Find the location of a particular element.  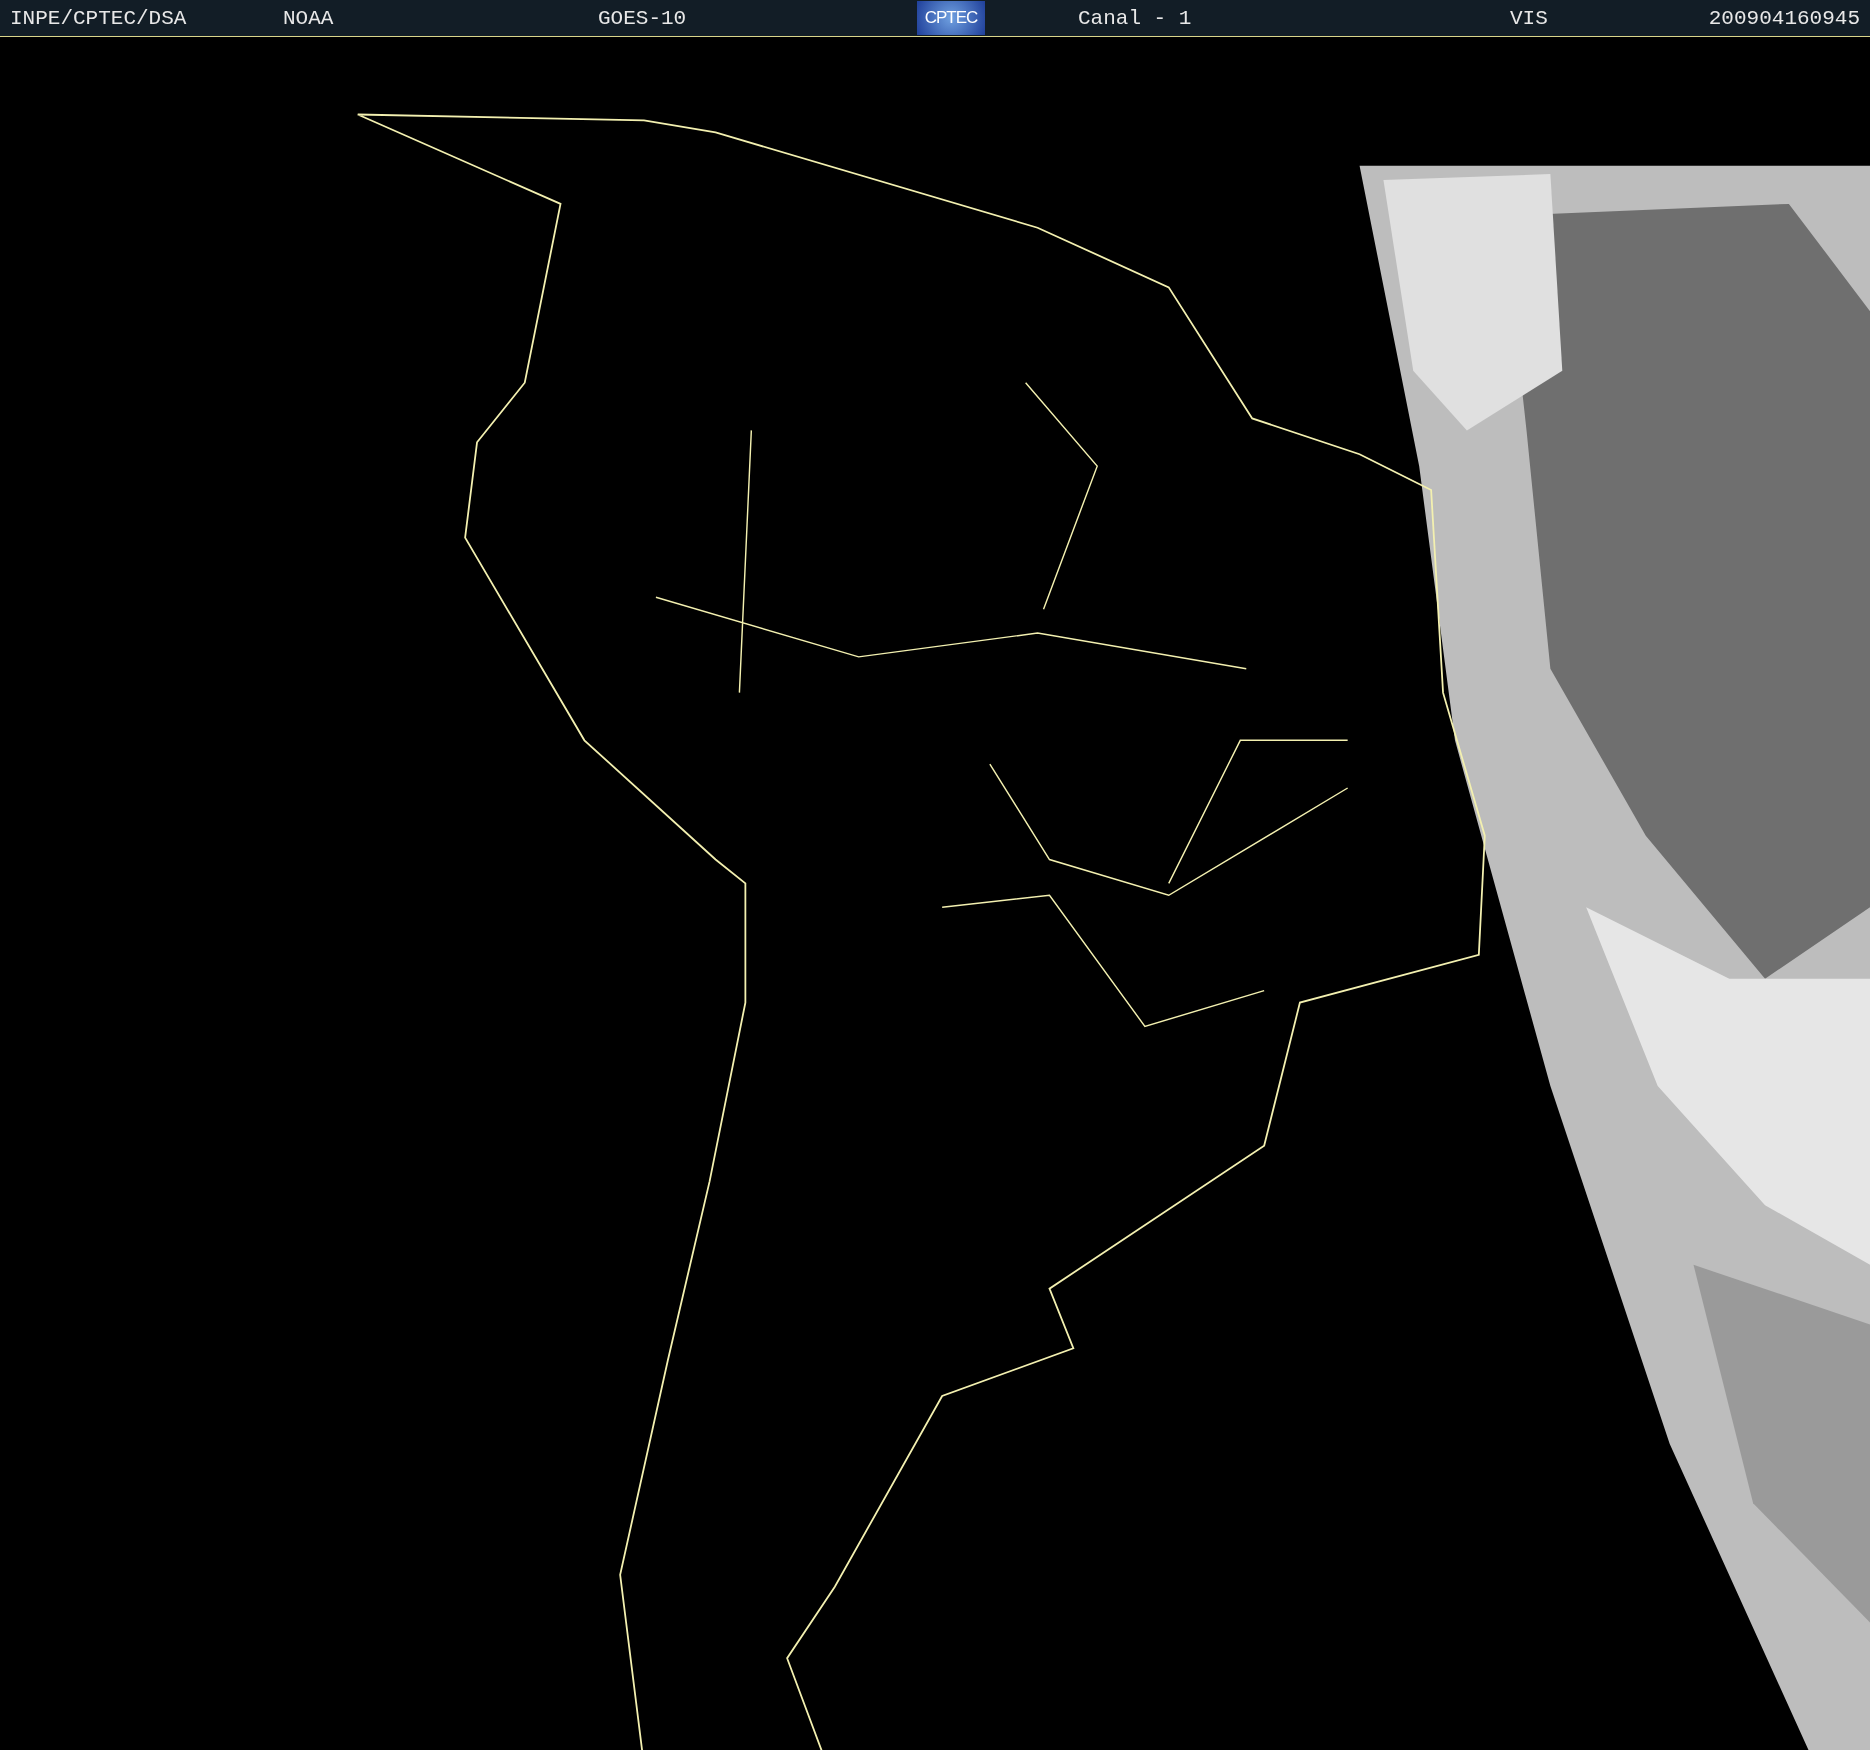

logo: CPTEC is located at coordinates (951, 18).